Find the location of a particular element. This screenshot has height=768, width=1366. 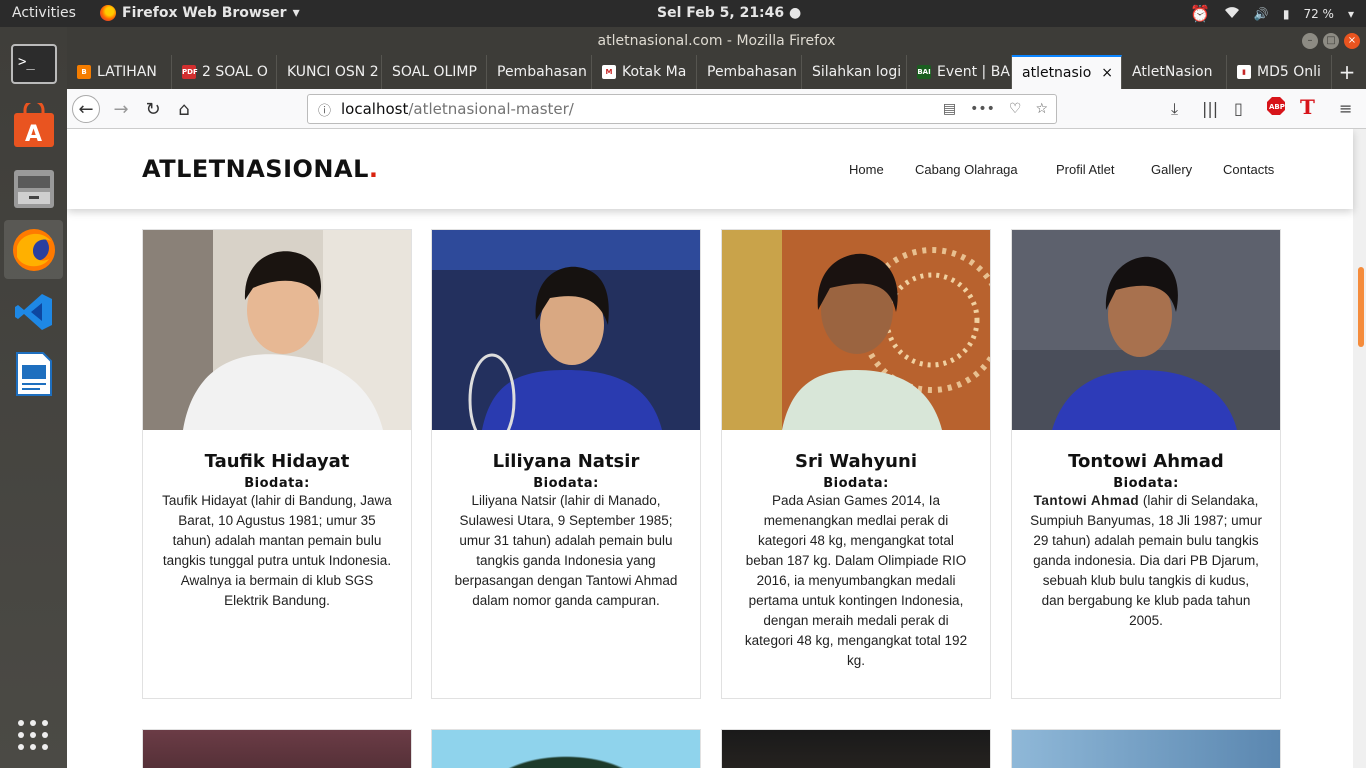

adblock-icon: ABP is located at coordinates (1276, 108).